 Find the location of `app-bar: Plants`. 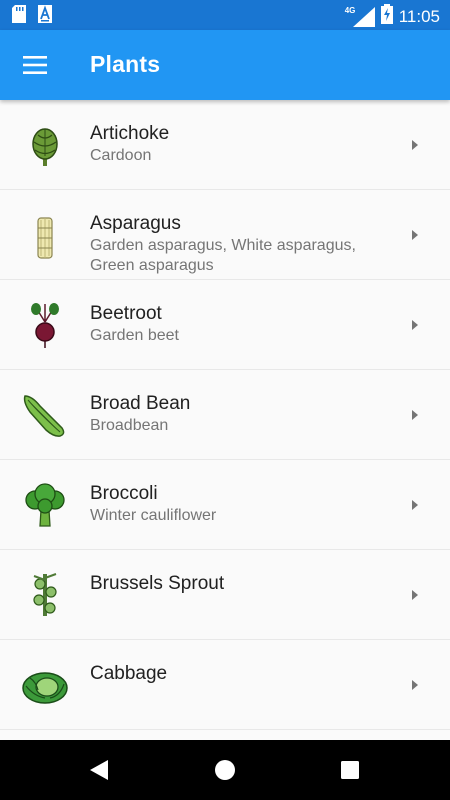

app-bar: Plants is located at coordinates (225, 65).